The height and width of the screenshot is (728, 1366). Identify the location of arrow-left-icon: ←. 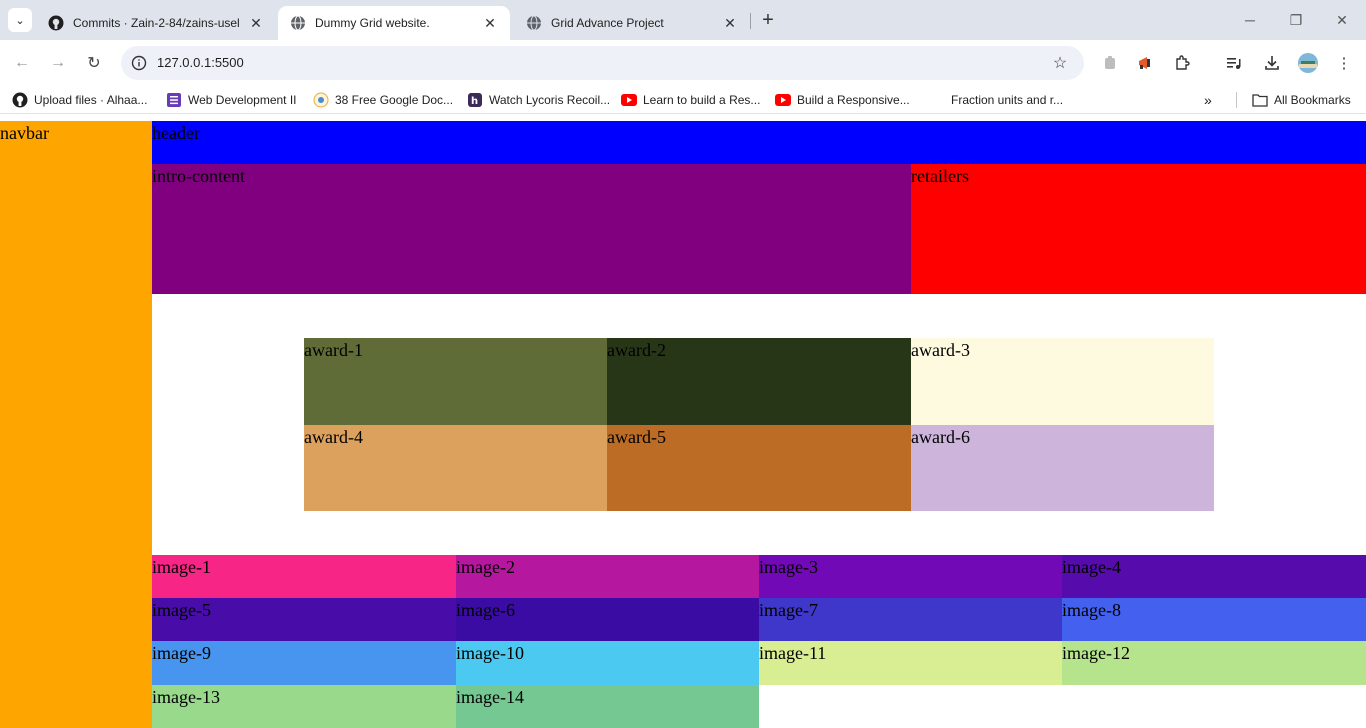
(22, 62).